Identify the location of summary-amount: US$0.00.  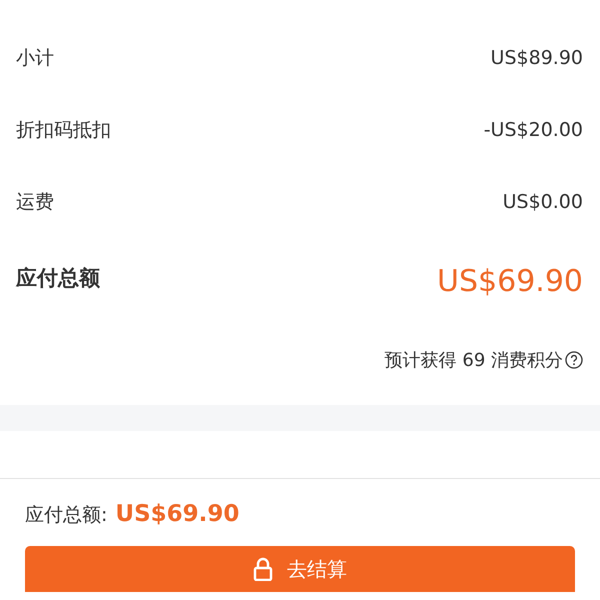
(542, 202).